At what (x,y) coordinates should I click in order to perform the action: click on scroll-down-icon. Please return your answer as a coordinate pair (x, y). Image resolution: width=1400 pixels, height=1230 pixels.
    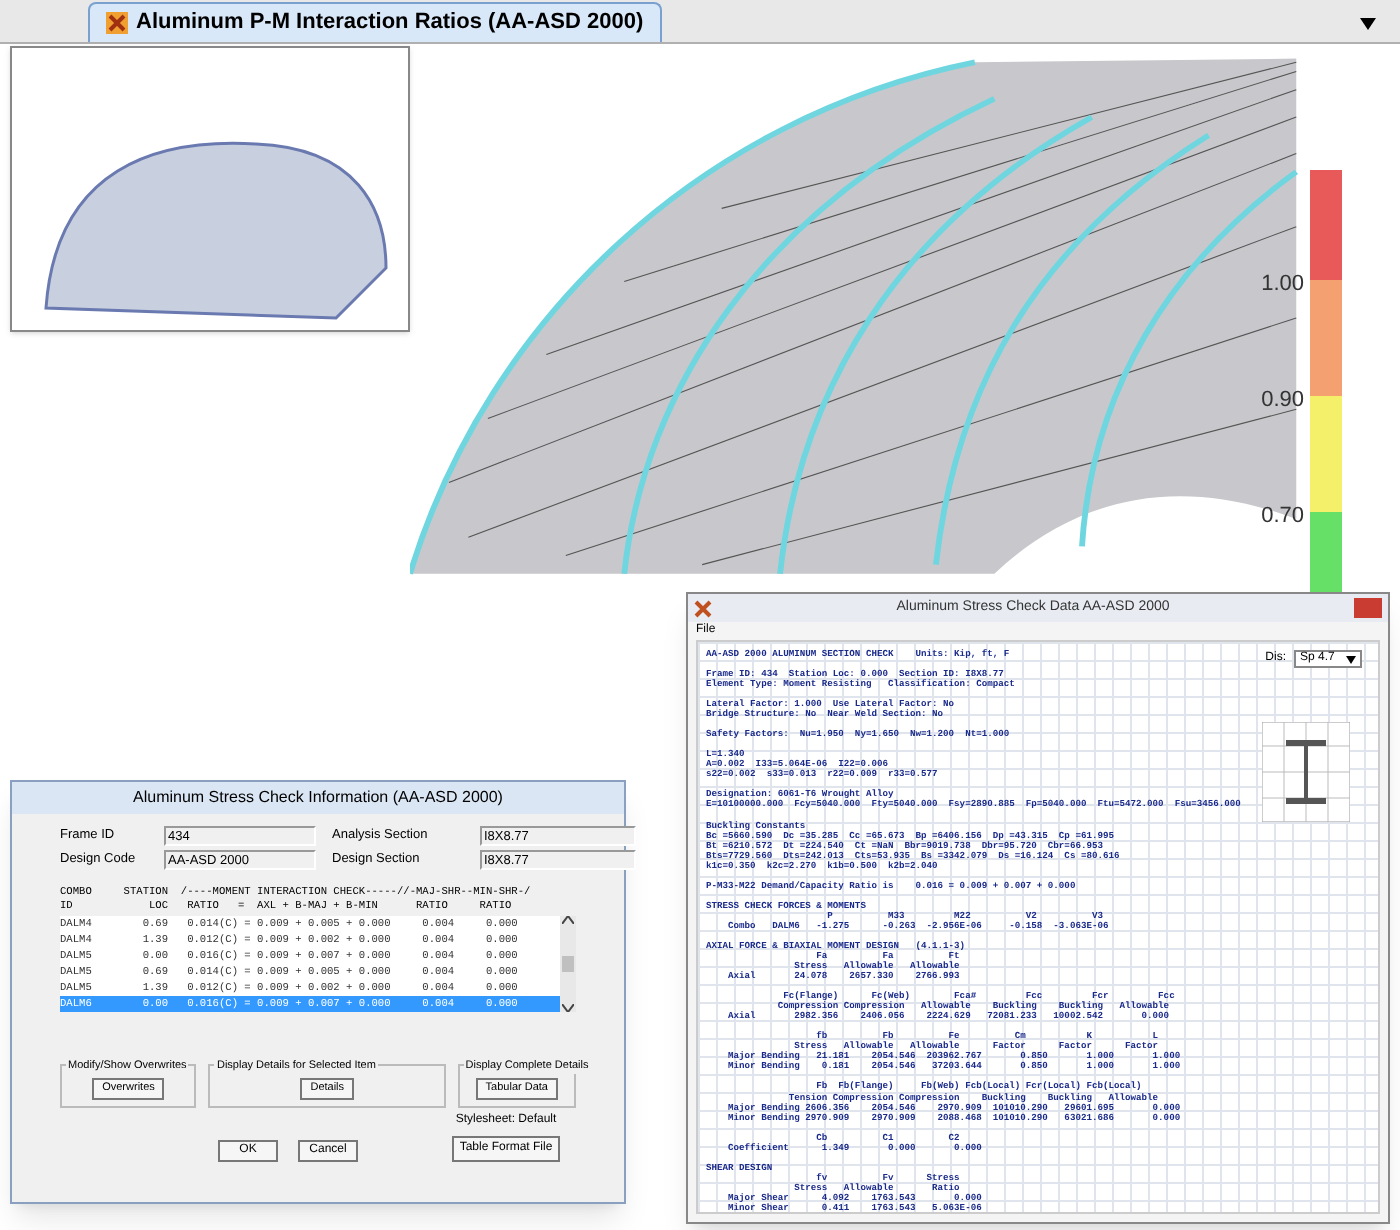
    Looking at the image, I should click on (568, 1008).